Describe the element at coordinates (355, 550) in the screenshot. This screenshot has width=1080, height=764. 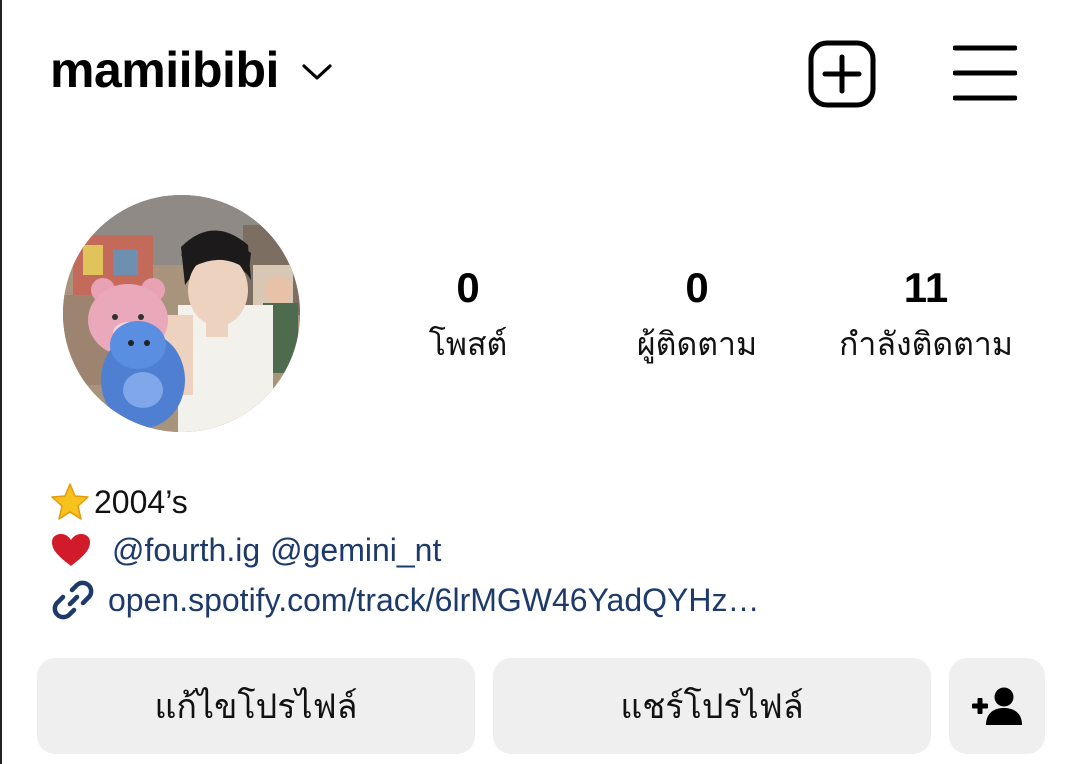
I see `mention-link-2: @gemini_nt` at that location.